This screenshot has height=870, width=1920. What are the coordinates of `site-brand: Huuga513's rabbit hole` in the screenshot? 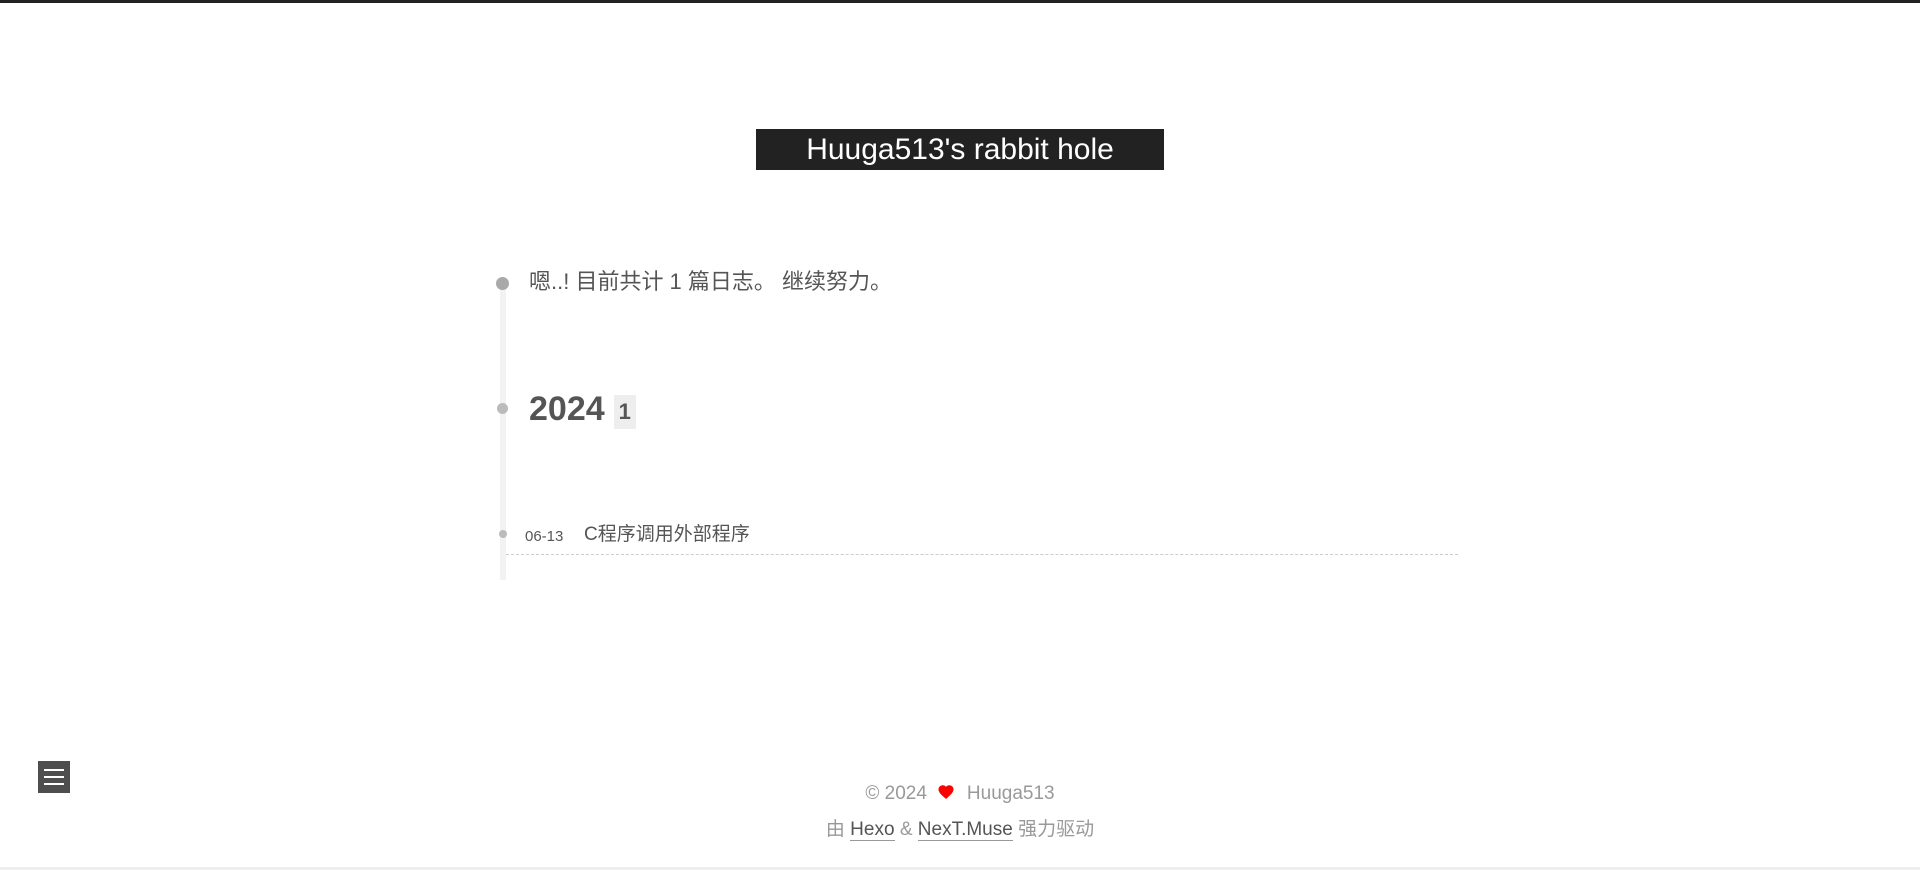 It's located at (960, 149).